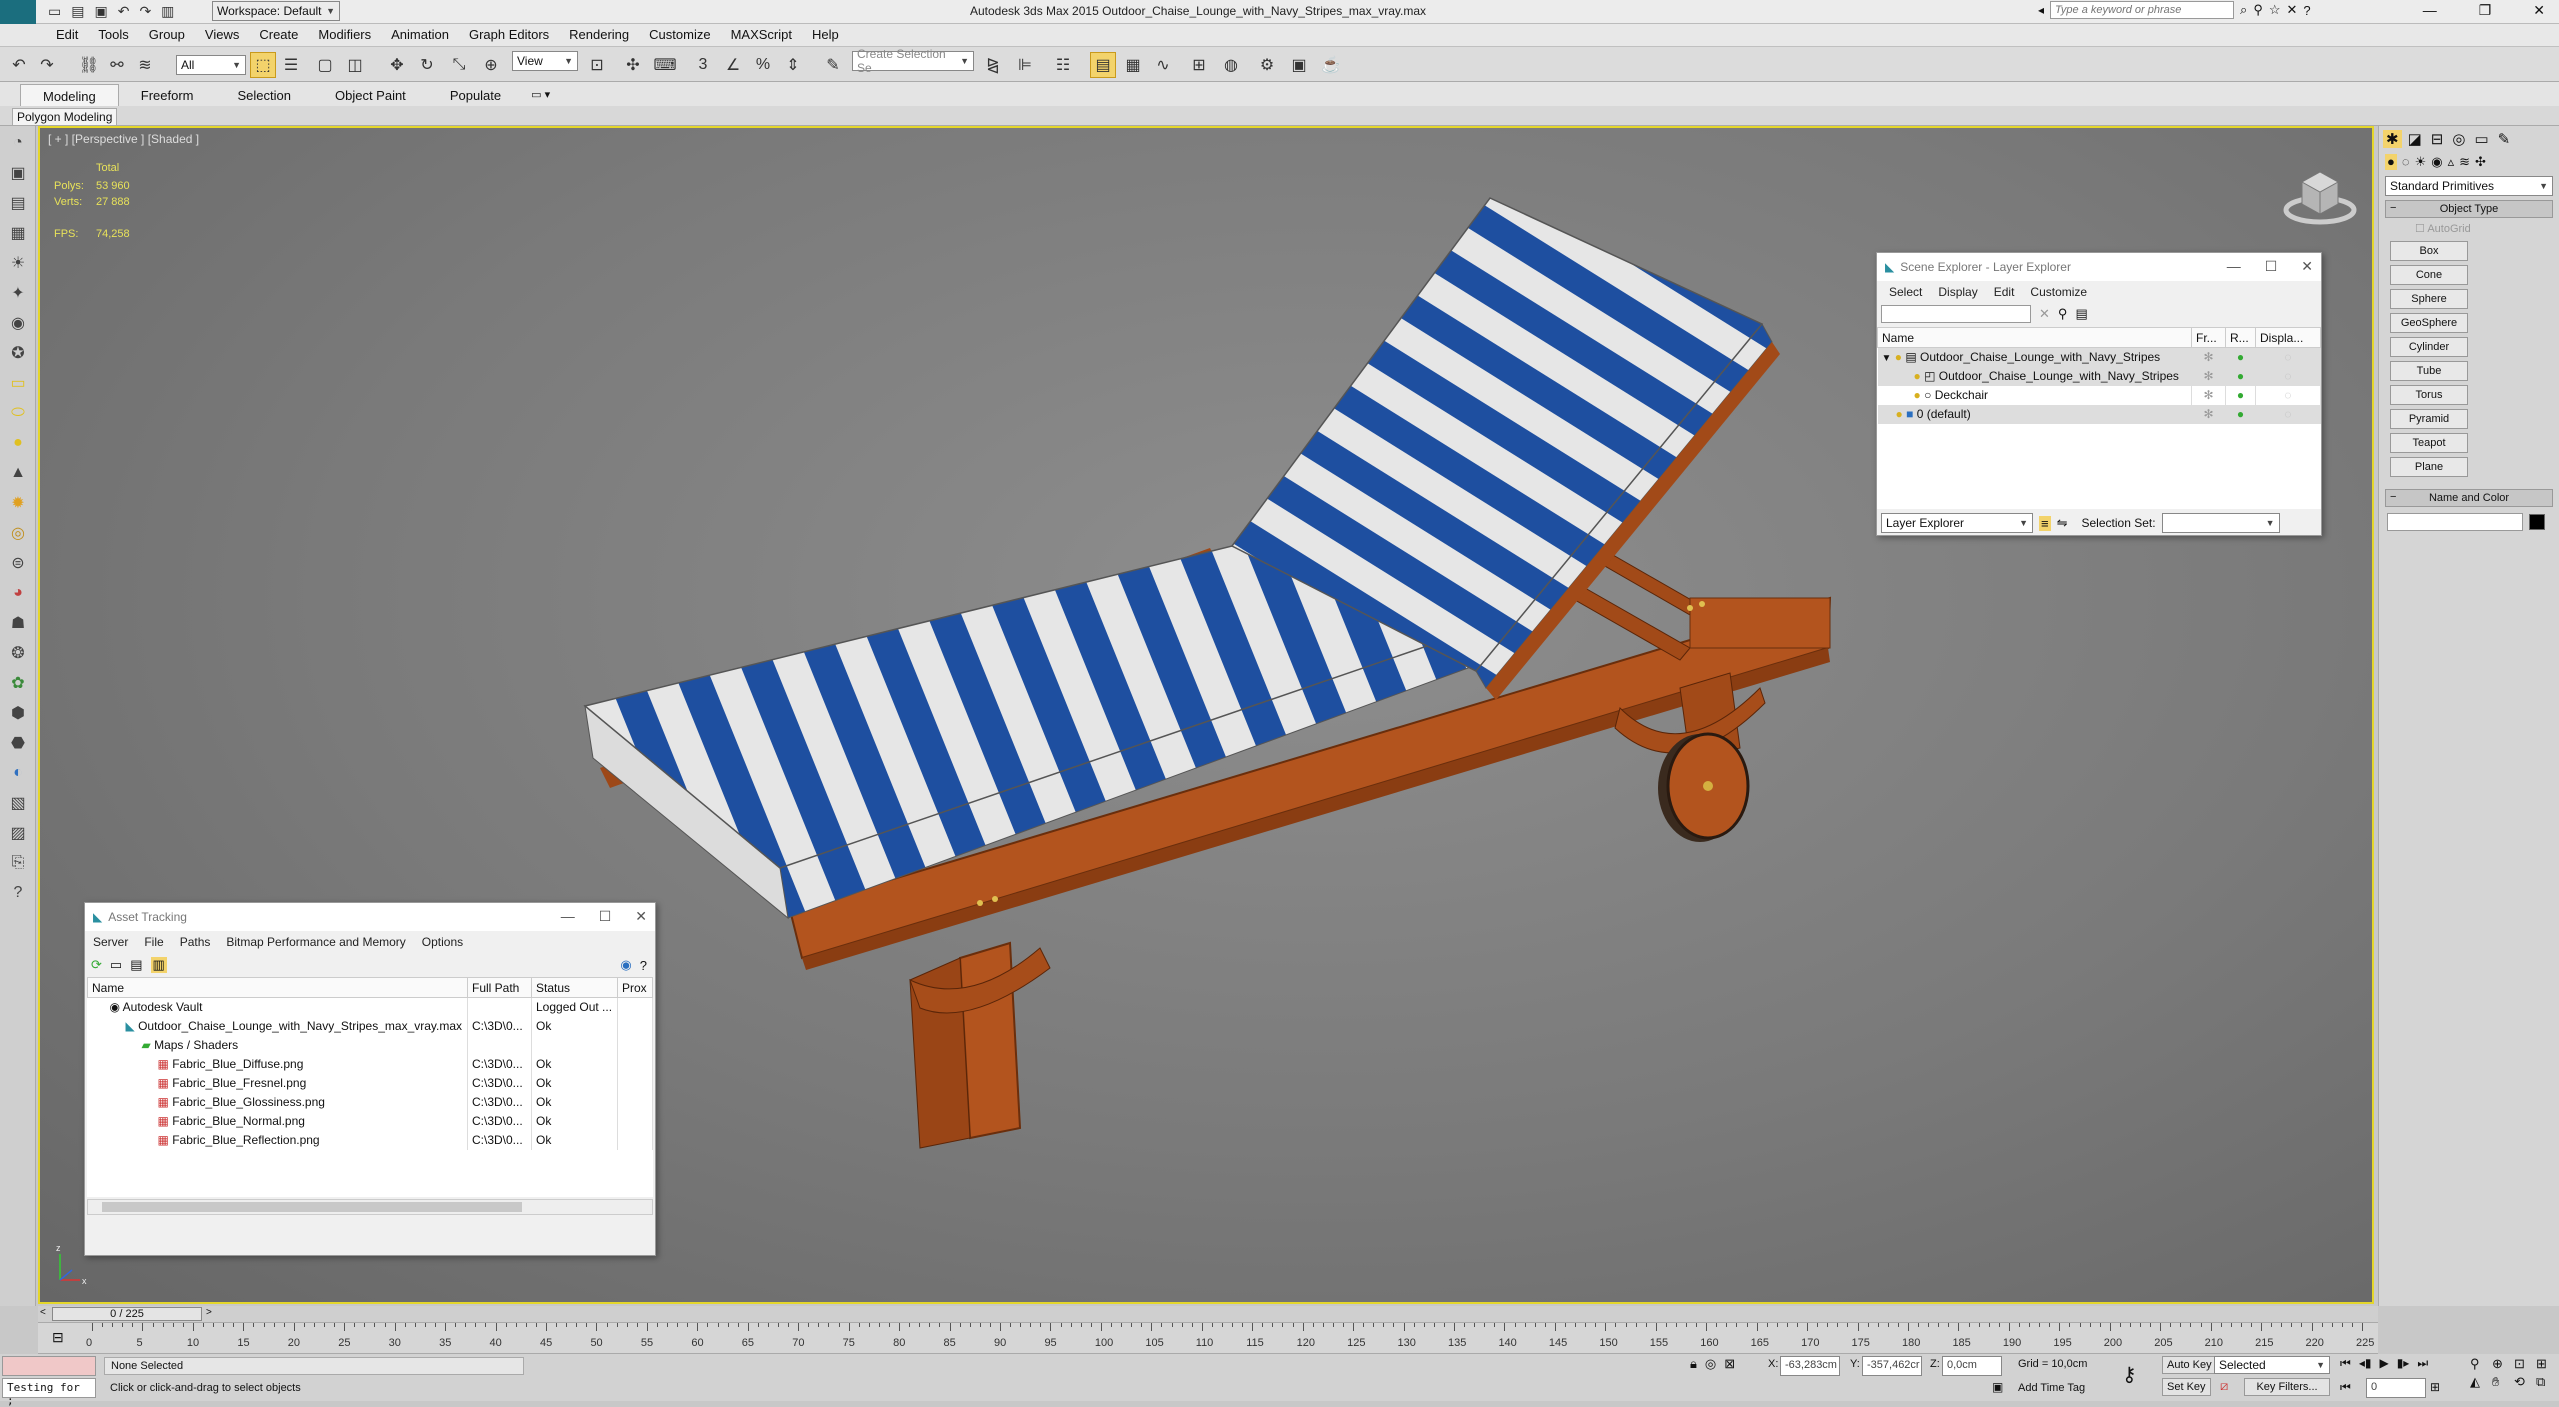  Describe the element at coordinates (2004, 292) in the screenshot. I see `menu-edit: Edit` at that location.